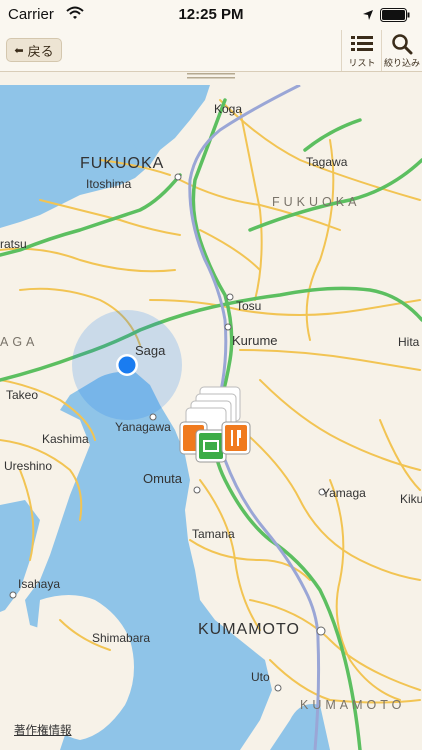 The width and height of the screenshot is (422, 750). Describe the element at coordinates (65, 439) in the screenshot. I see `map-label-kashima: Kashima` at that location.